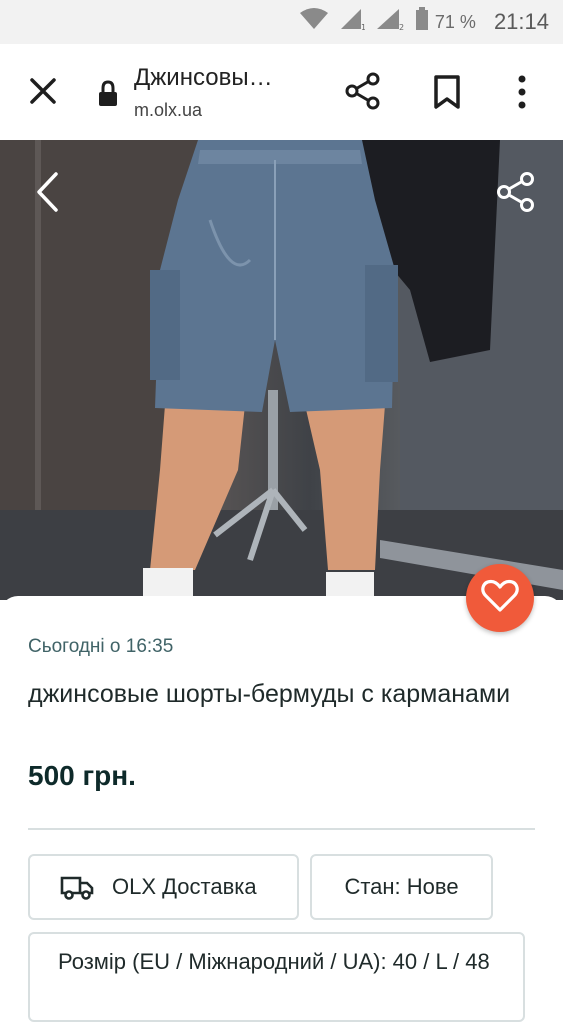  What do you see at coordinates (108, 94) in the screenshot?
I see `lock-icon` at bounding box center [108, 94].